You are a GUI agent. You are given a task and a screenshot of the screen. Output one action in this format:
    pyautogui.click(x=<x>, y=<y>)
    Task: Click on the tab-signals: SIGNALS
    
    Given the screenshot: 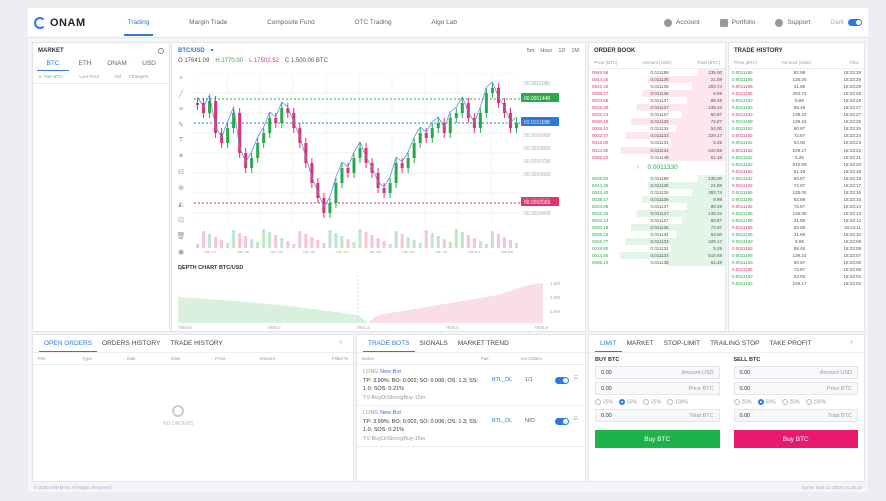 What is the action you would take?
    pyautogui.click(x=434, y=343)
    